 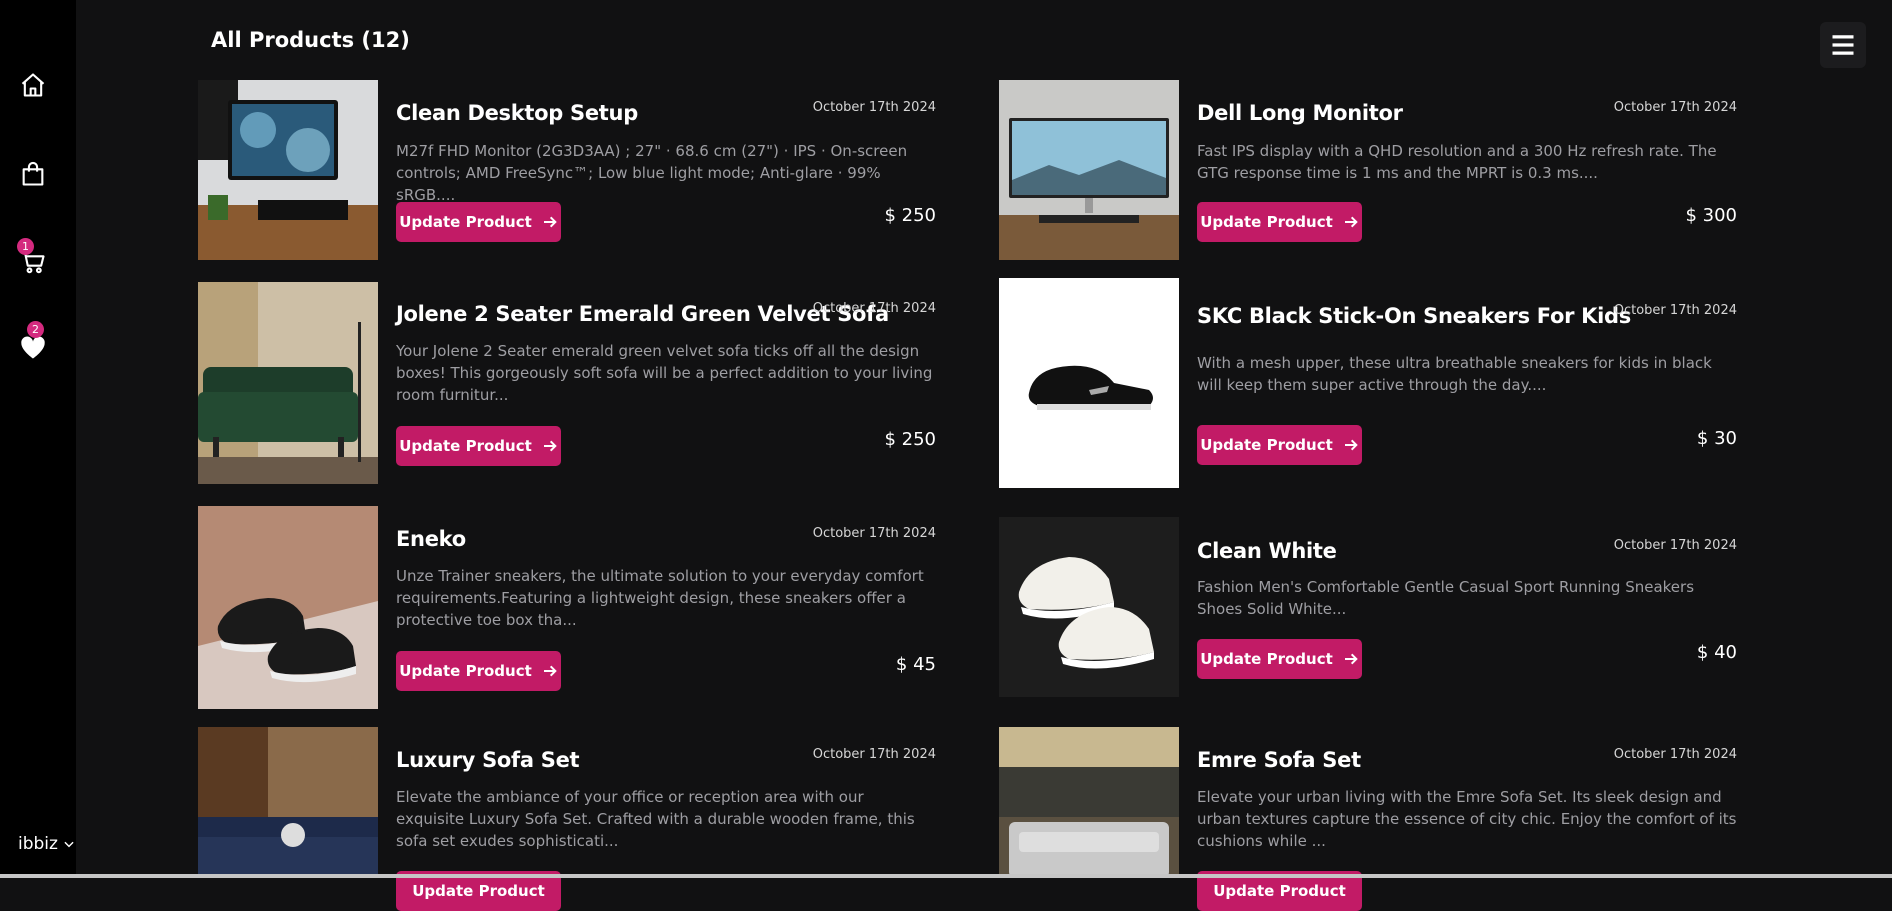 I want to click on nav-shop, so click(x=33, y=174).